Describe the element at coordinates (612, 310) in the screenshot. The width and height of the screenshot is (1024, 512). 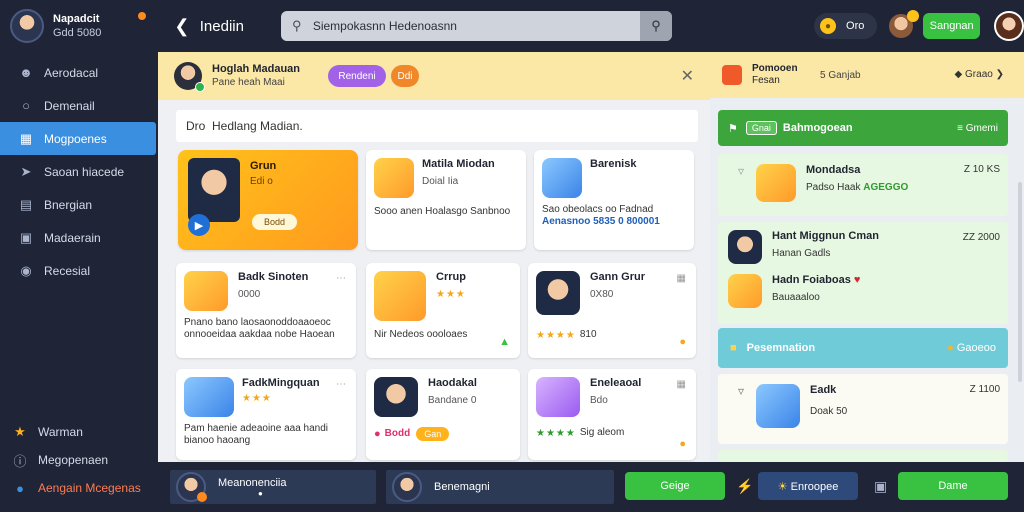
I see `card-gann: ▦ Gann Grur 0X80 ★★★★ 810 ●` at that location.